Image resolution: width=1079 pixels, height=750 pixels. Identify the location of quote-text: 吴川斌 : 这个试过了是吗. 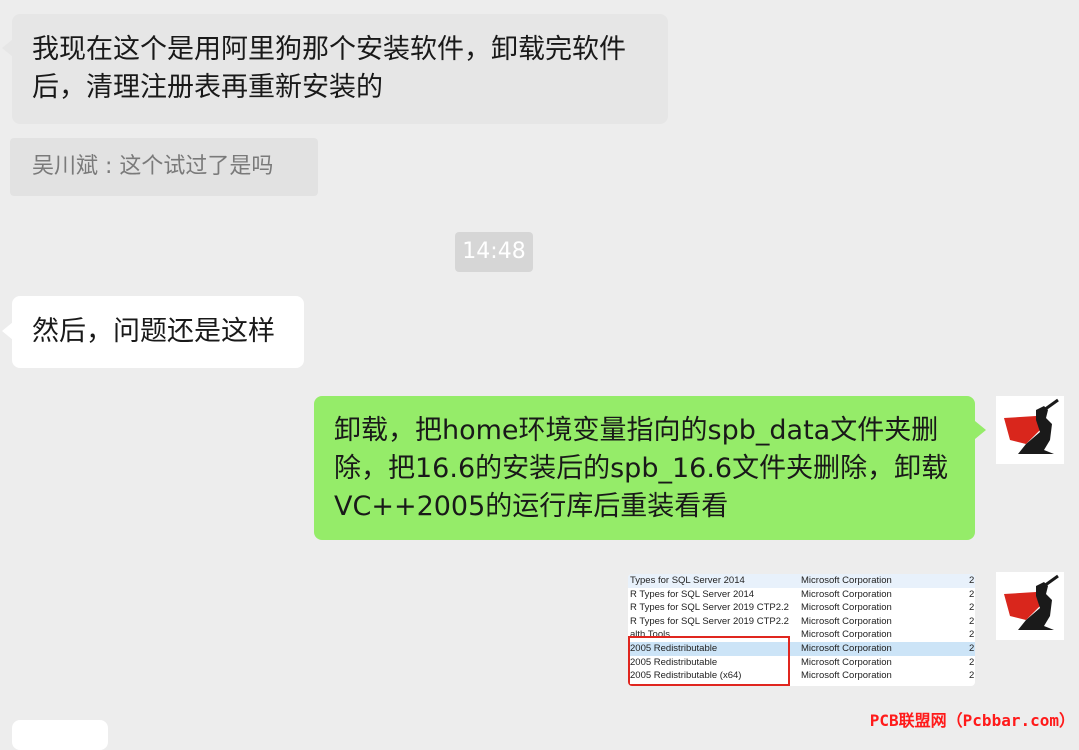
(153, 166).